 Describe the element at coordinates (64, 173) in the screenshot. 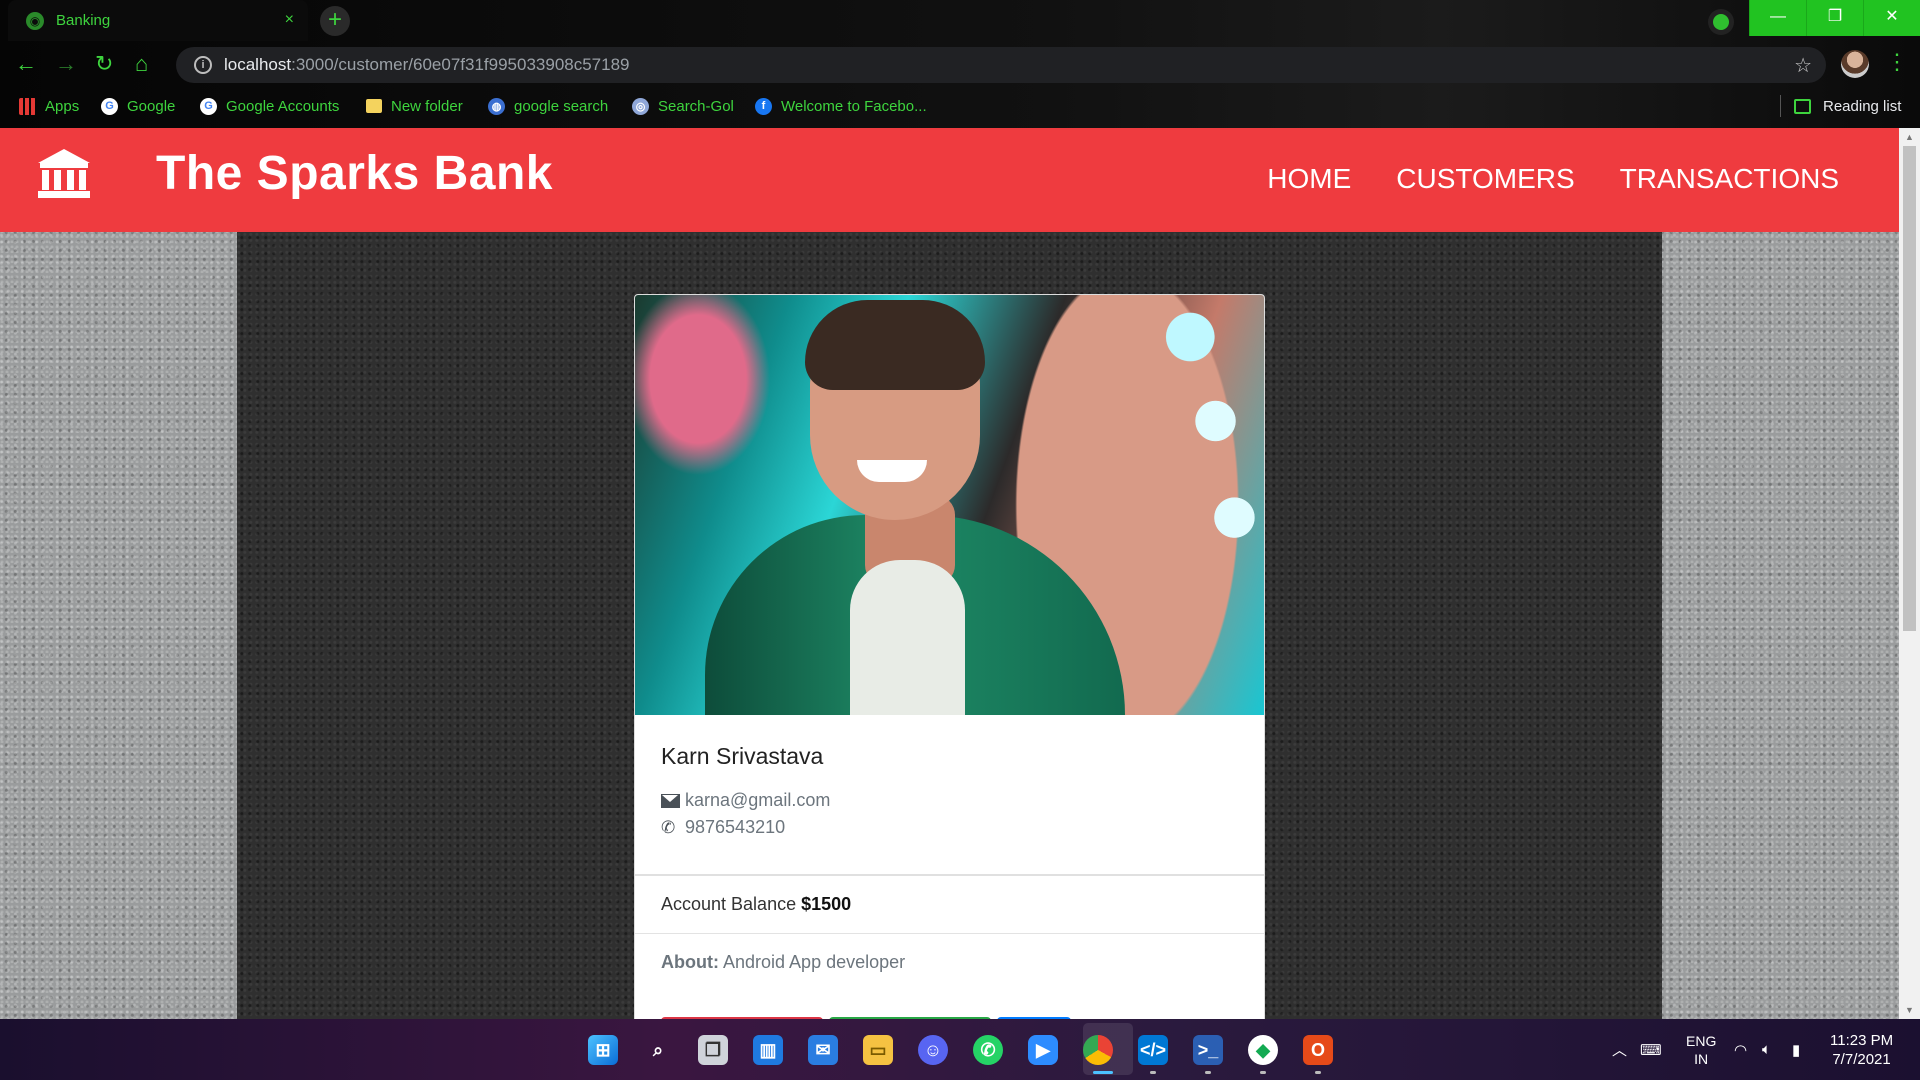

I see `bank-icon` at that location.